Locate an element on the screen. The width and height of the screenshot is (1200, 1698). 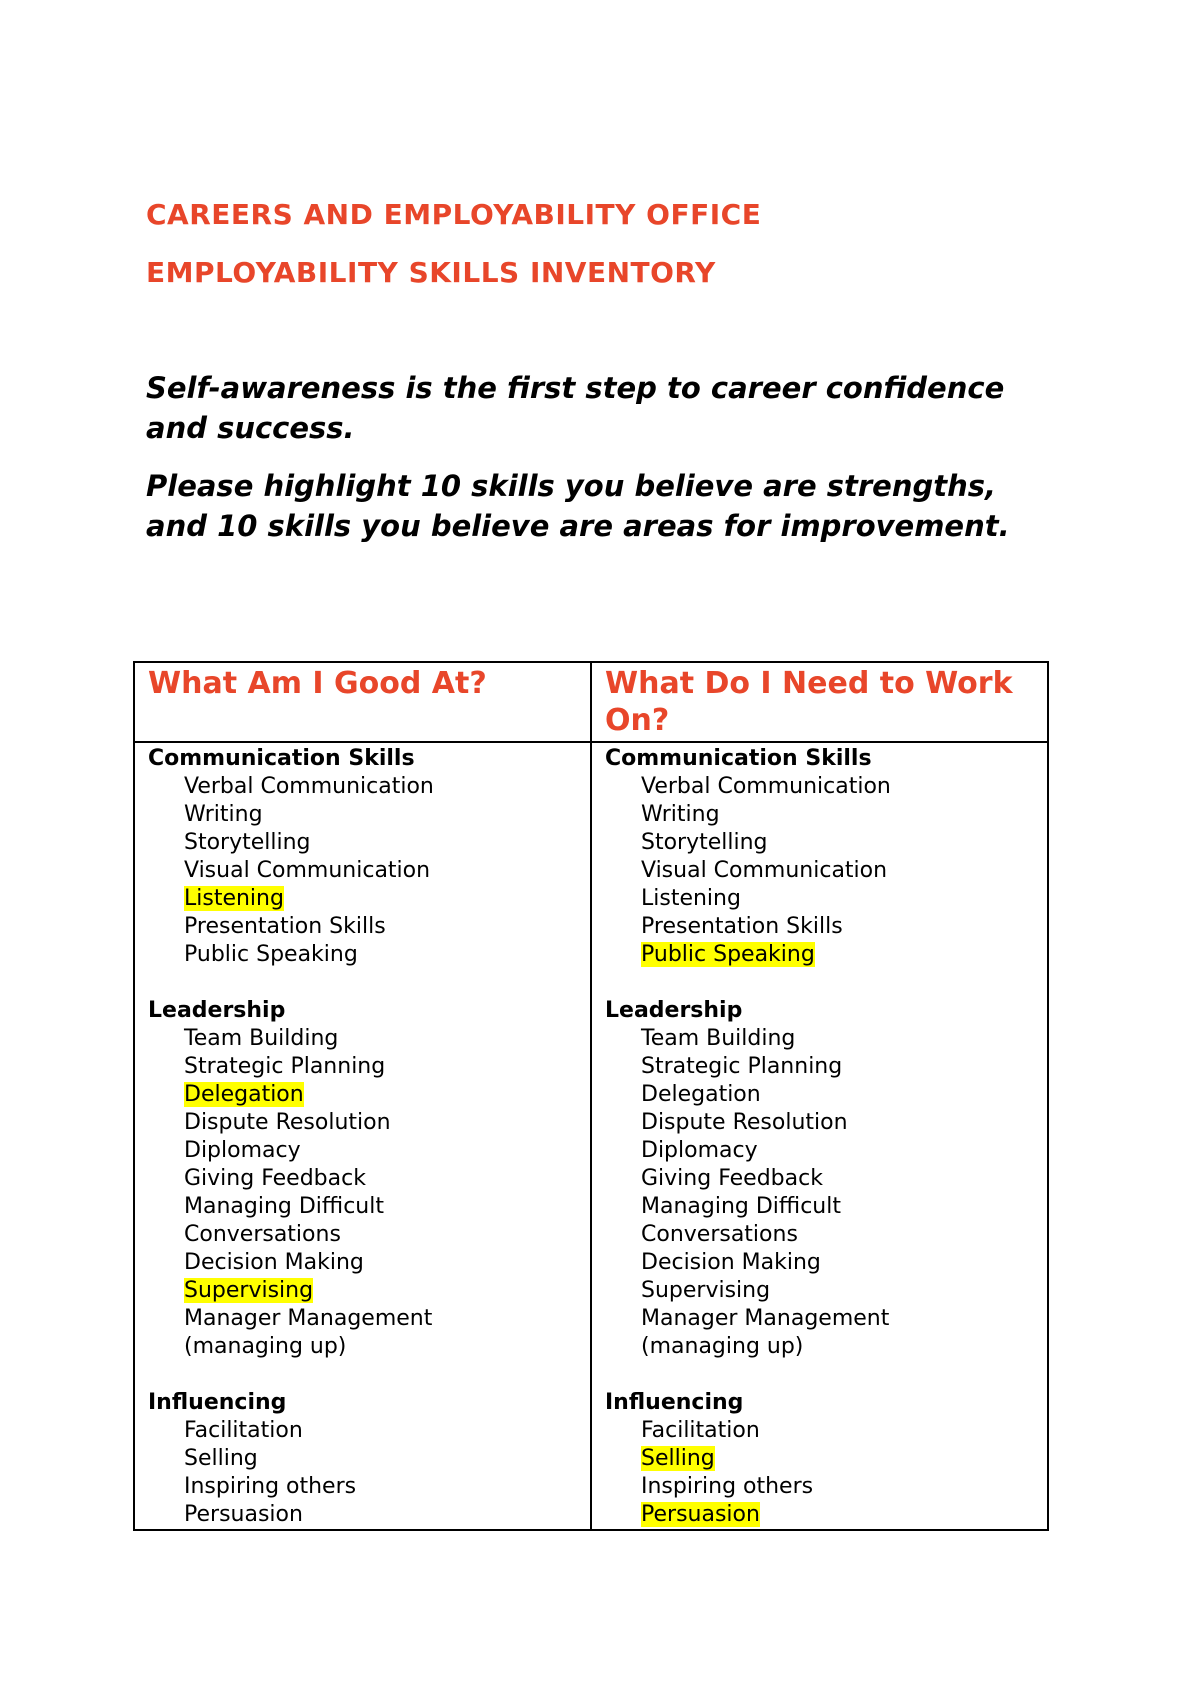
skill-label: Facilitation is located at coordinates (700, 1430).